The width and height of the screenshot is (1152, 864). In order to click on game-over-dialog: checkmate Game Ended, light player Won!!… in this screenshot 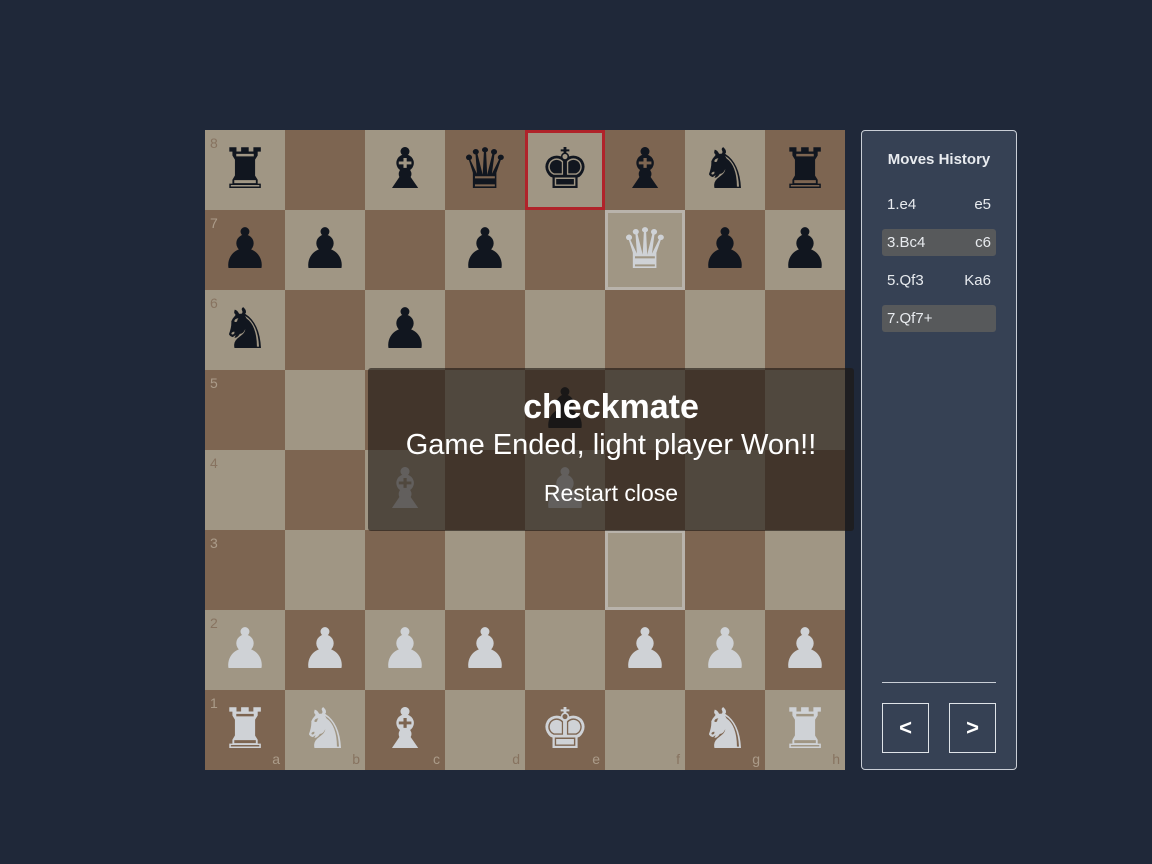, I will do `click(611, 449)`.